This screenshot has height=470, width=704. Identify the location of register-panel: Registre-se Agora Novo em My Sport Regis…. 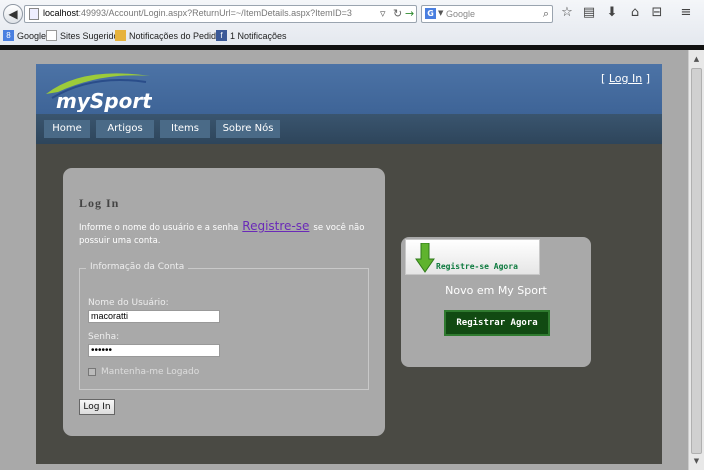
(496, 302).